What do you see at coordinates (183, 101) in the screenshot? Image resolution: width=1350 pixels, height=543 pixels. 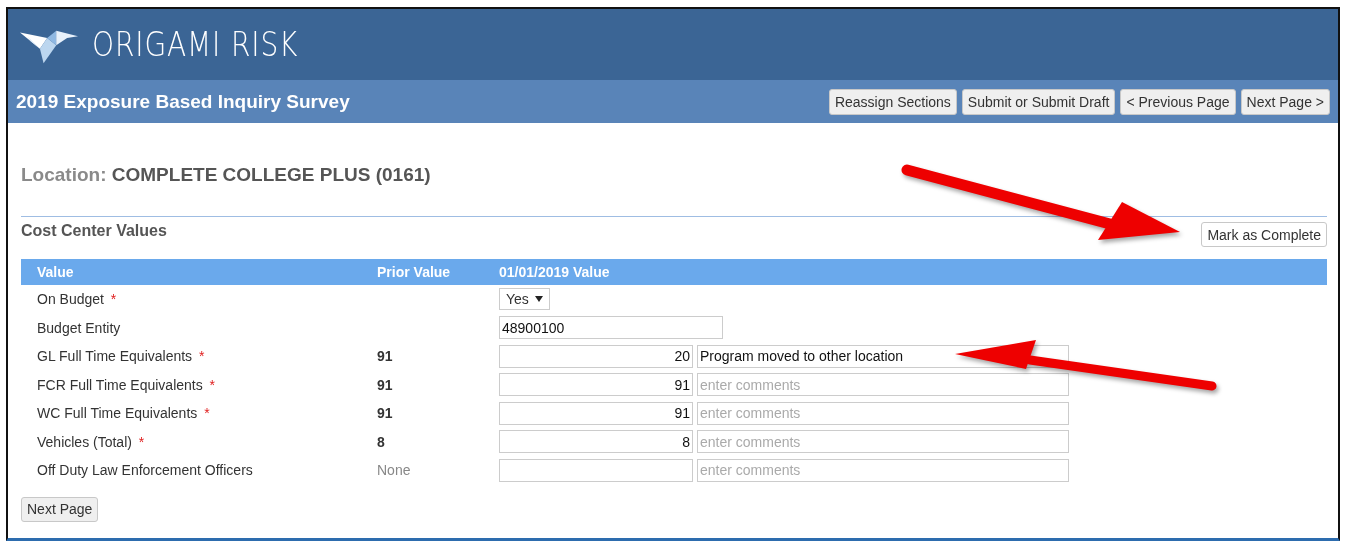 I see `survey-title: 2019 Exposure Based Inquiry Survey` at bounding box center [183, 101].